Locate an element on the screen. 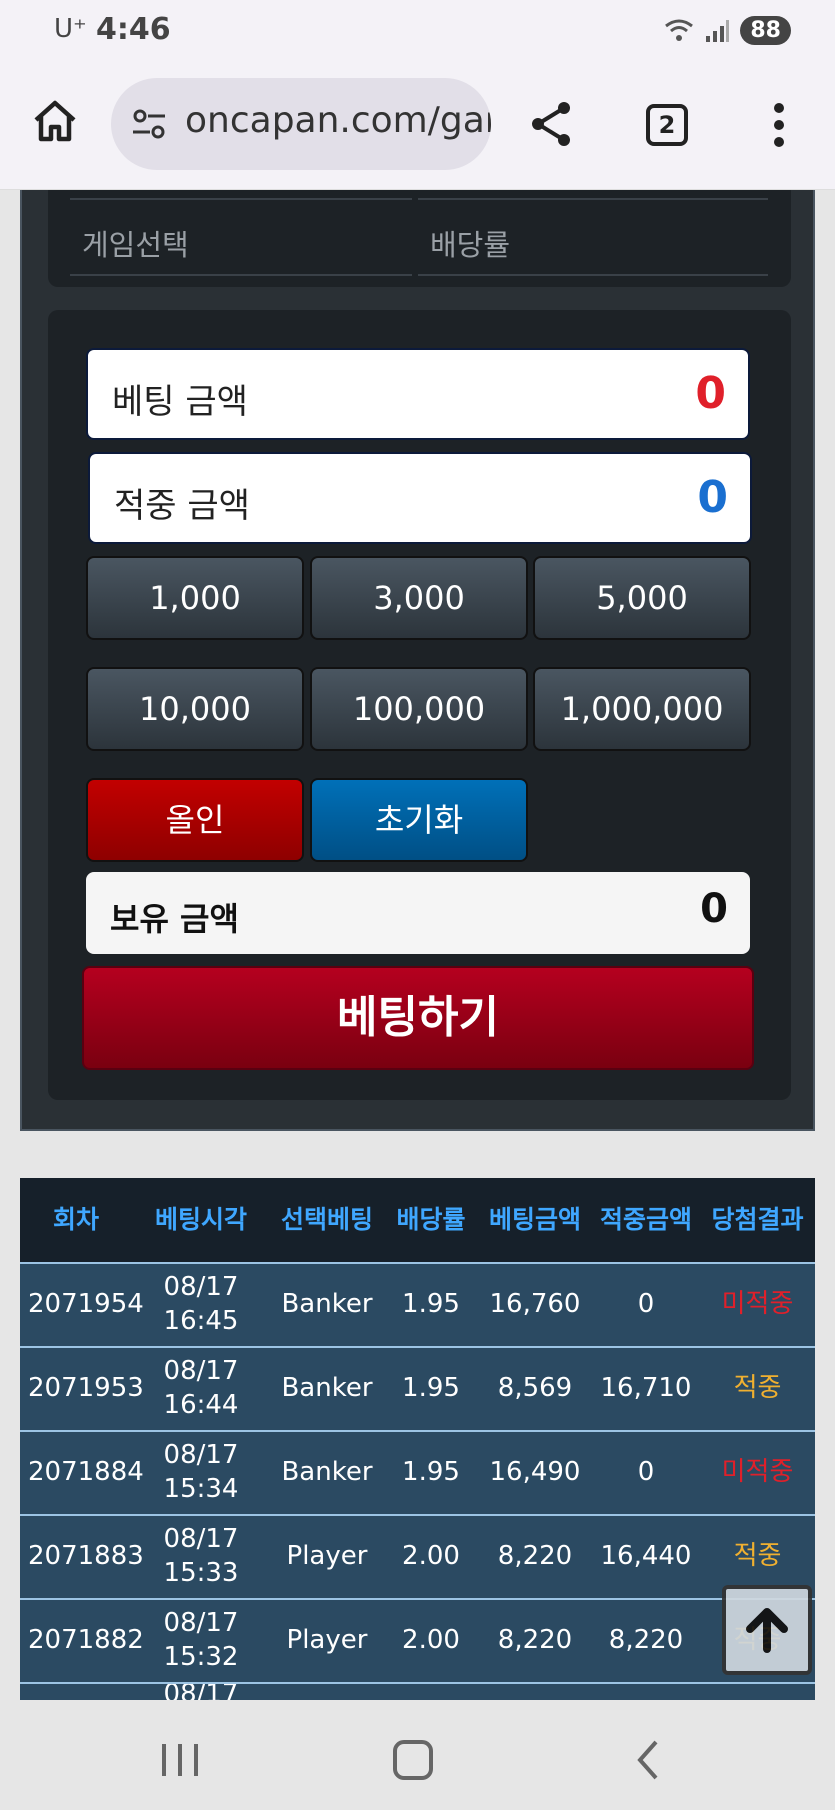 The image size is (835, 1810). game-select-field: 게임선택 is located at coordinates (241, 237).